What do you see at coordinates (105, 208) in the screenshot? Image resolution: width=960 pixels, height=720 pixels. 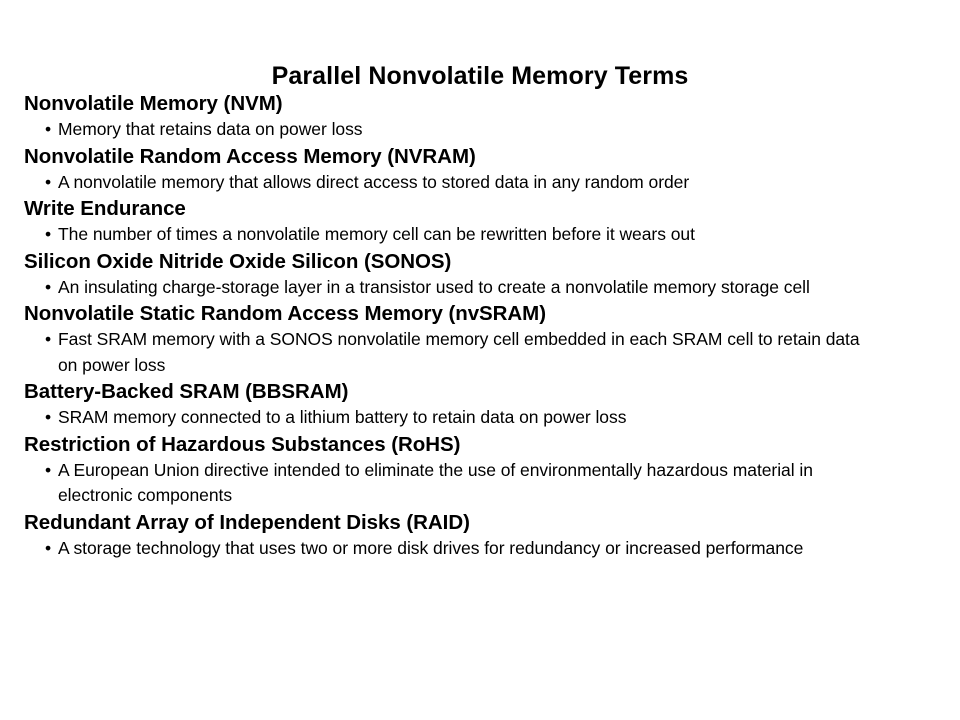 I see `term-heading: Write Endurance` at bounding box center [105, 208].